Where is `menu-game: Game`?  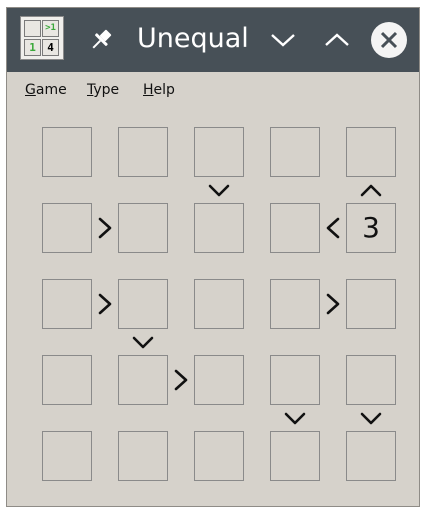 menu-game: Game is located at coordinates (46, 90).